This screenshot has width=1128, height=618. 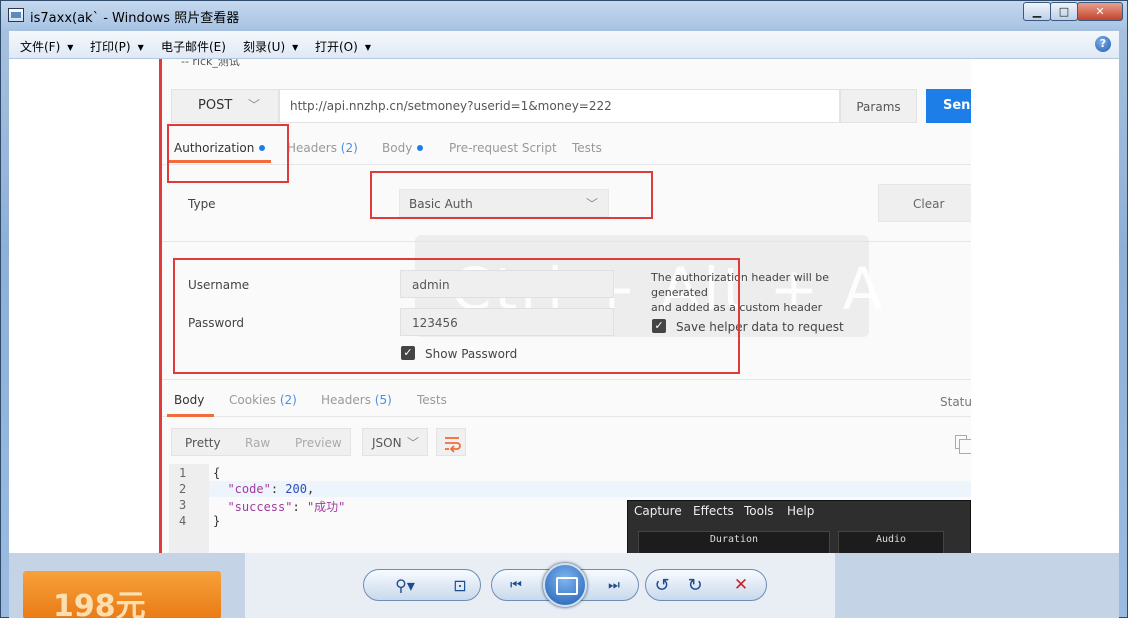 I want to click on capture-menu-item: Help, so click(x=800, y=511).